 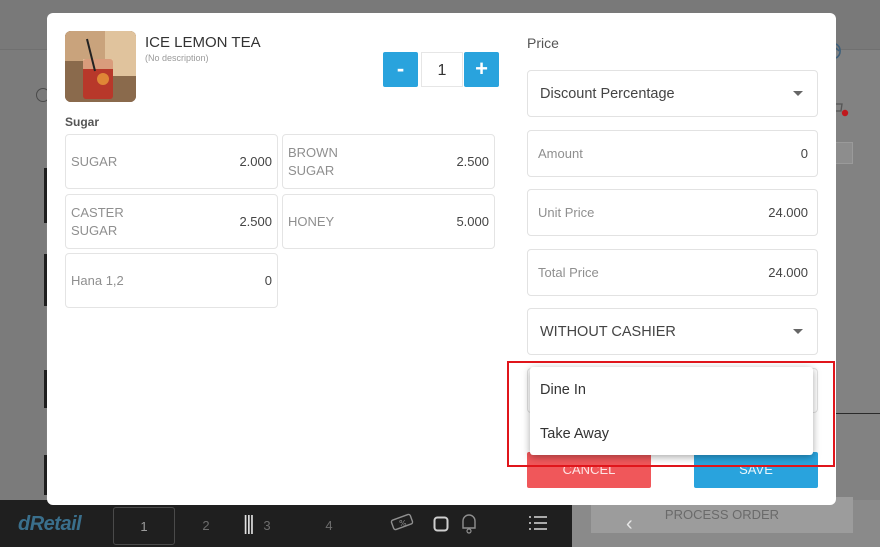 What do you see at coordinates (788, 272) in the screenshot?
I see `total-price-value: 24.000` at bounding box center [788, 272].